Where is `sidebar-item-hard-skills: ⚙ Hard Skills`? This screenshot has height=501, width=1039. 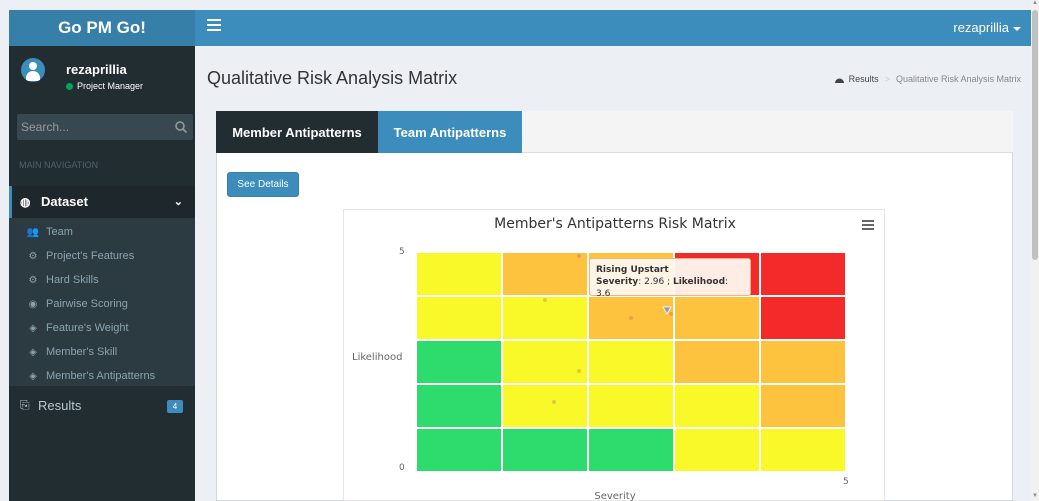 sidebar-item-hard-skills: ⚙ Hard Skills is located at coordinates (102, 280).